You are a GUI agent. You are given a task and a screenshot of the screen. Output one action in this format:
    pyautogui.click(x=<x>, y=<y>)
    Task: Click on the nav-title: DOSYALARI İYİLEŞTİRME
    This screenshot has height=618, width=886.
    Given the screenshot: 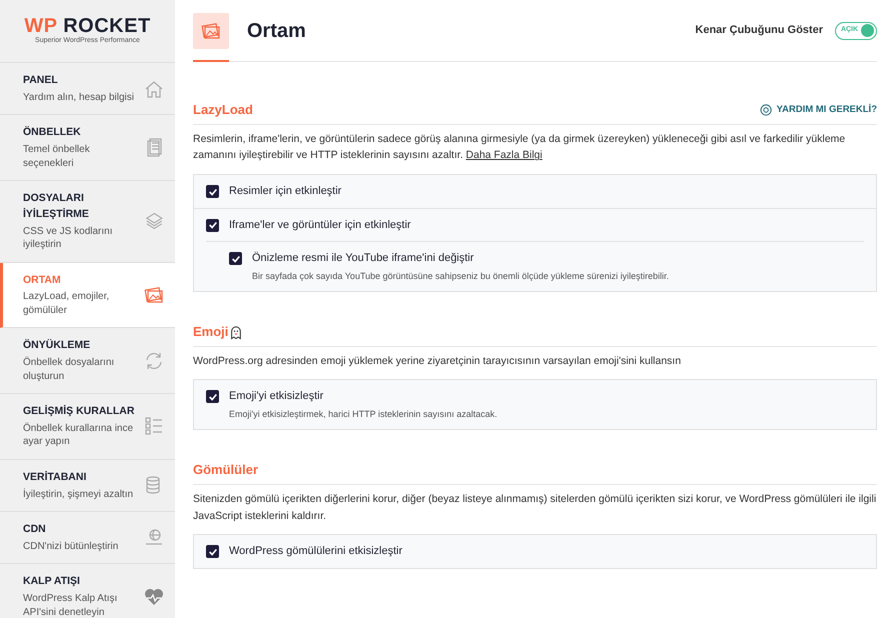 What is the action you would take?
    pyautogui.click(x=56, y=206)
    